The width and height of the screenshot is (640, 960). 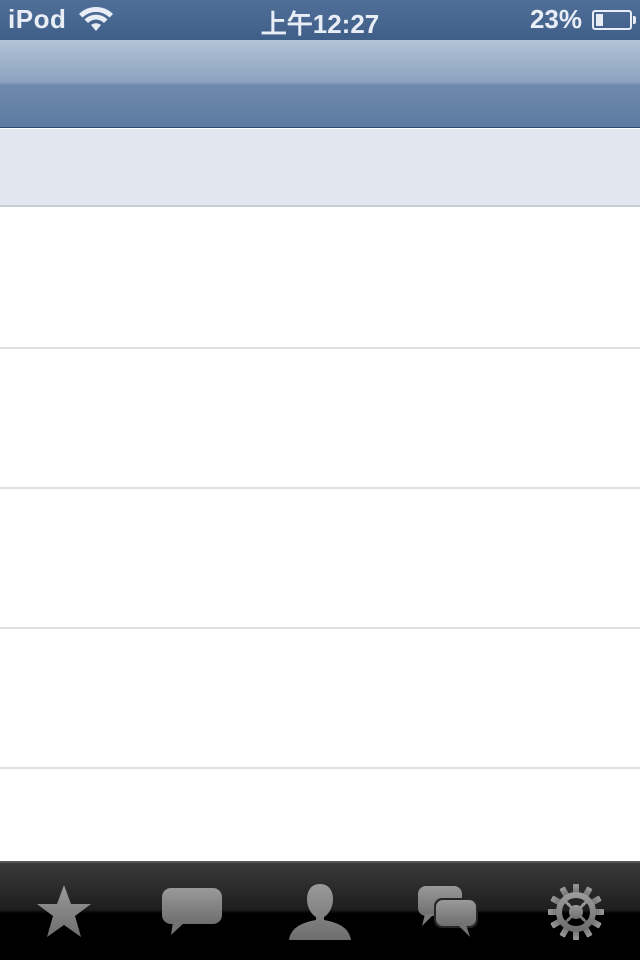 I want to click on chat-bubbles-icon, so click(x=448, y=911).